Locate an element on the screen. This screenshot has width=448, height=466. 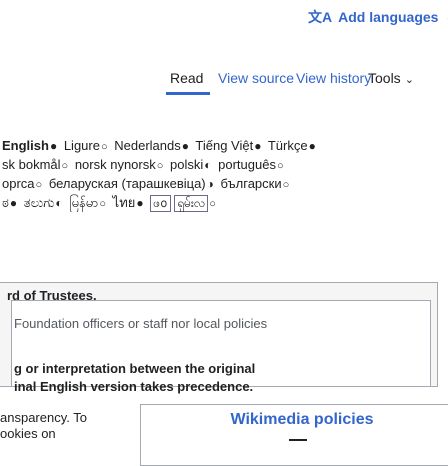
footer-text: ansparency. To is located at coordinates (43, 417).